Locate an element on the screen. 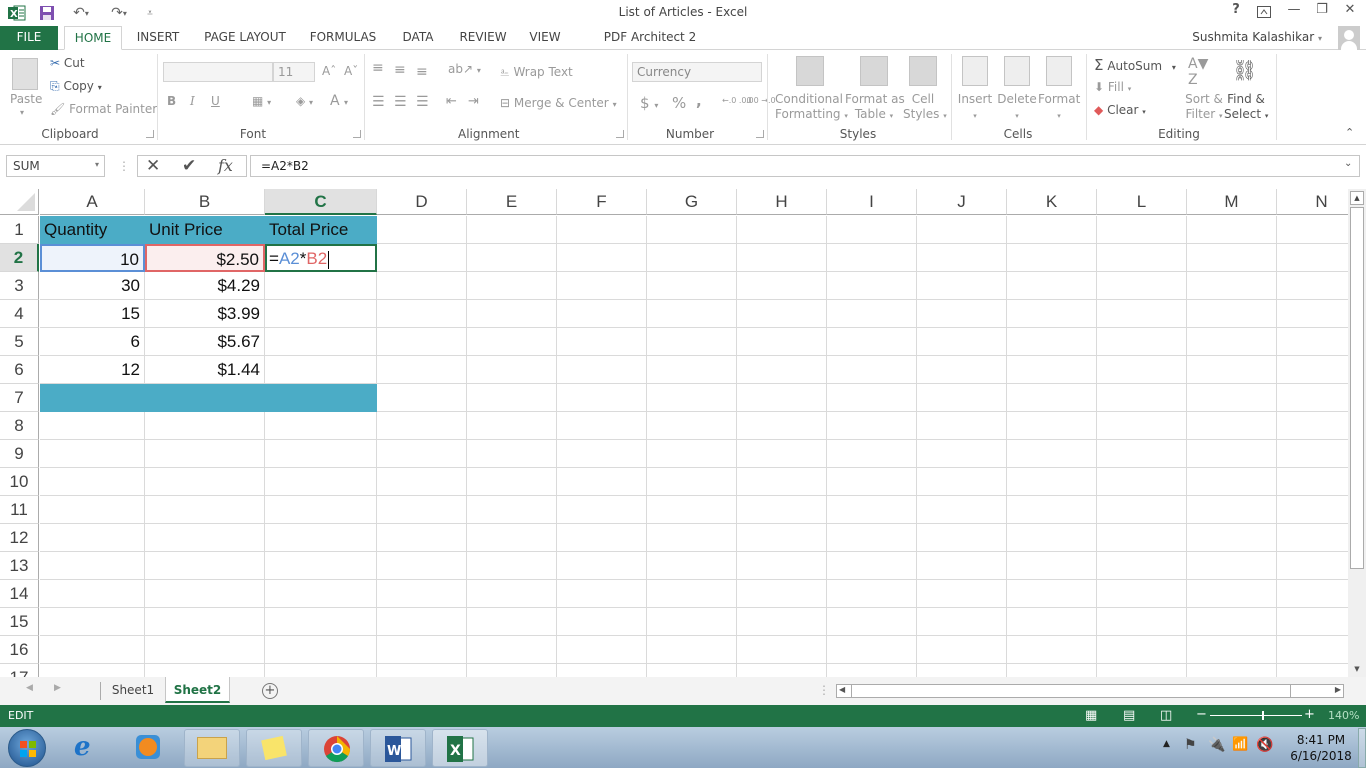 The width and height of the screenshot is (1366, 771). cell-B5: $5.67 is located at coordinates (205, 342).